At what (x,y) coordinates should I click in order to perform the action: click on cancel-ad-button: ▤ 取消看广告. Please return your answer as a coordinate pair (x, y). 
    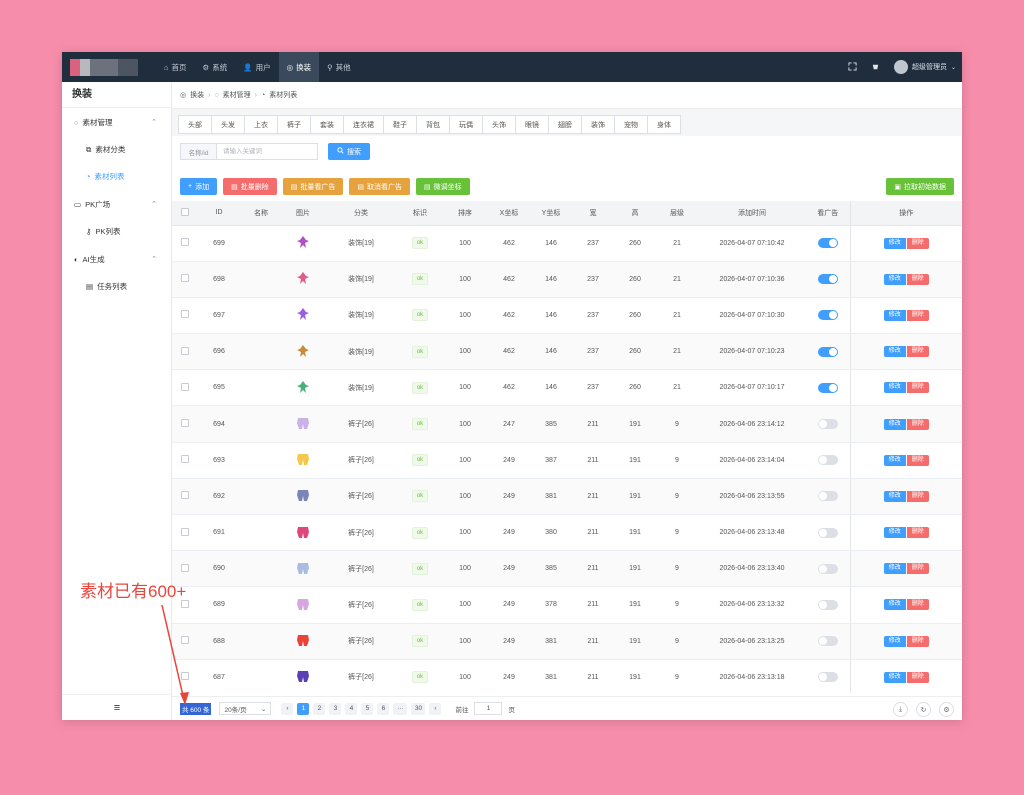
    Looking at the image, I should click on (379, 186).